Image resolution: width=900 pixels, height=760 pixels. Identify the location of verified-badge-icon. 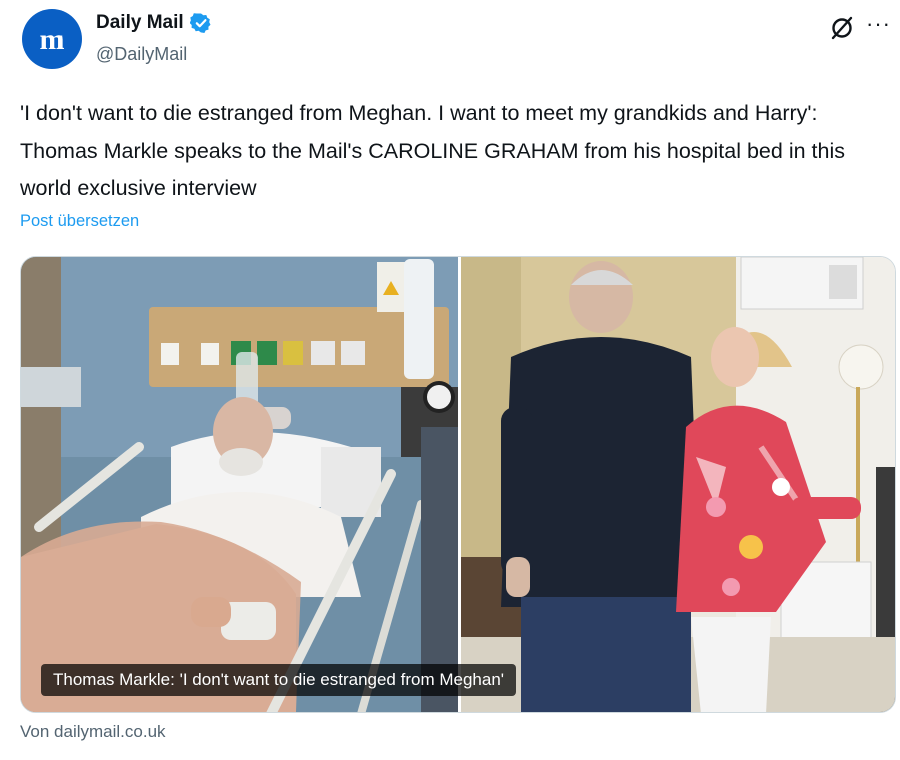
(200, 23).